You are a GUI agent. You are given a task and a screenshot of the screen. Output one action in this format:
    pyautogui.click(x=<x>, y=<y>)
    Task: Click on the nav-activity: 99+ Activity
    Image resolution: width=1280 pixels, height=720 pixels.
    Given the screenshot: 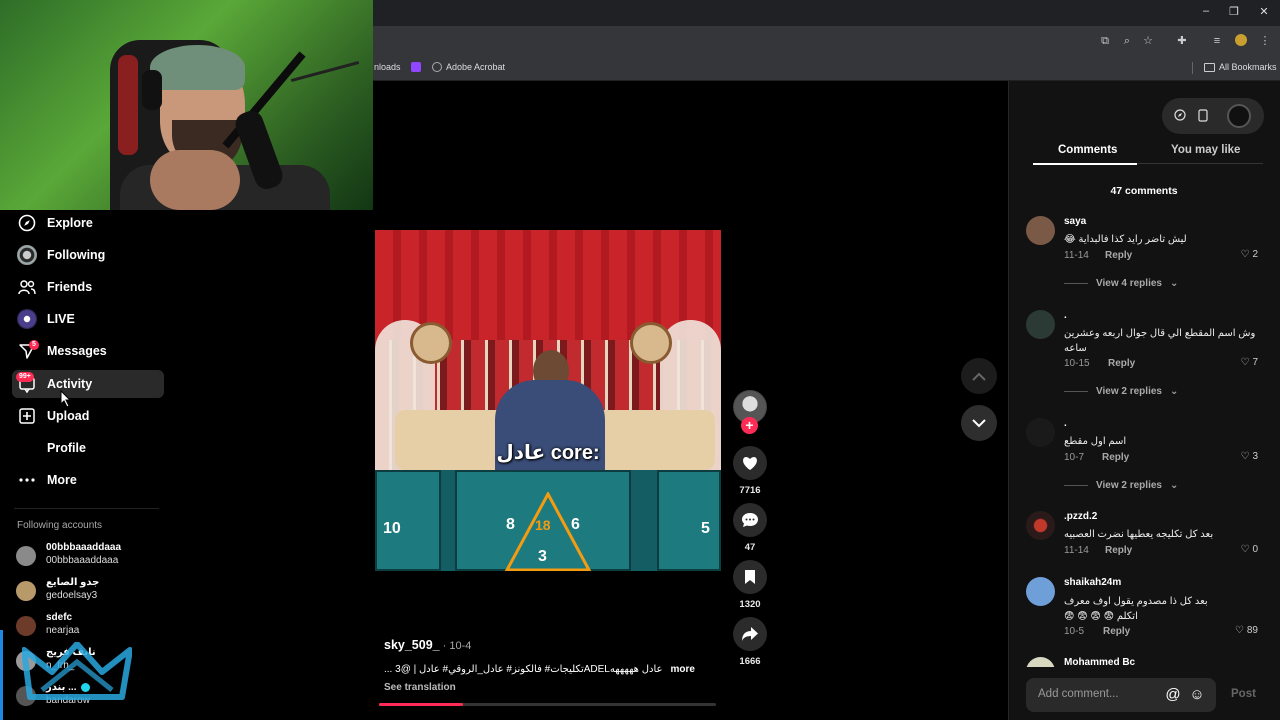 What is the action you would take?
    pyautogui.click(x=88, y=384)
    